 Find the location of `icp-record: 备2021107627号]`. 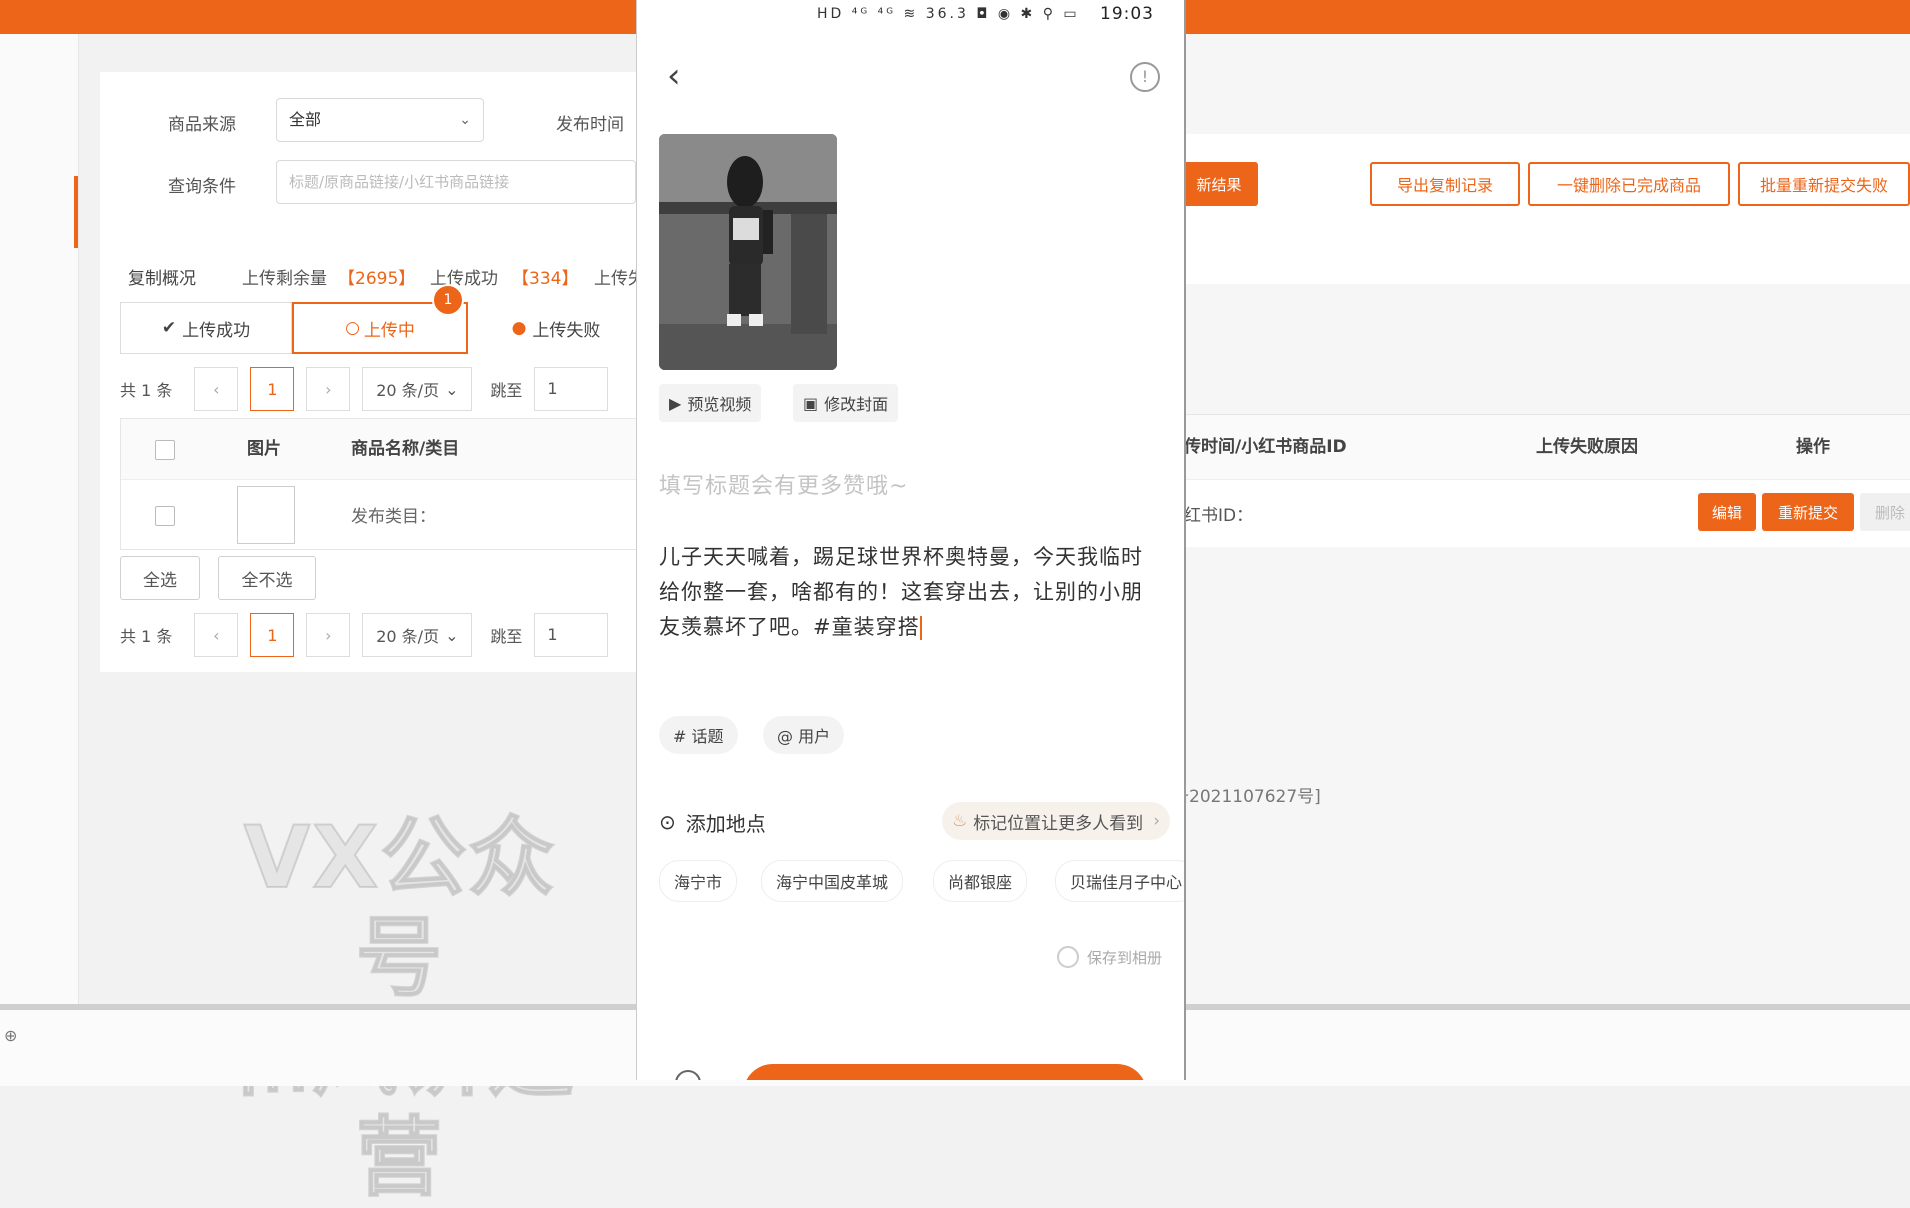

icp-record: 备2021107627号] is located at coordinates (1246, 794).